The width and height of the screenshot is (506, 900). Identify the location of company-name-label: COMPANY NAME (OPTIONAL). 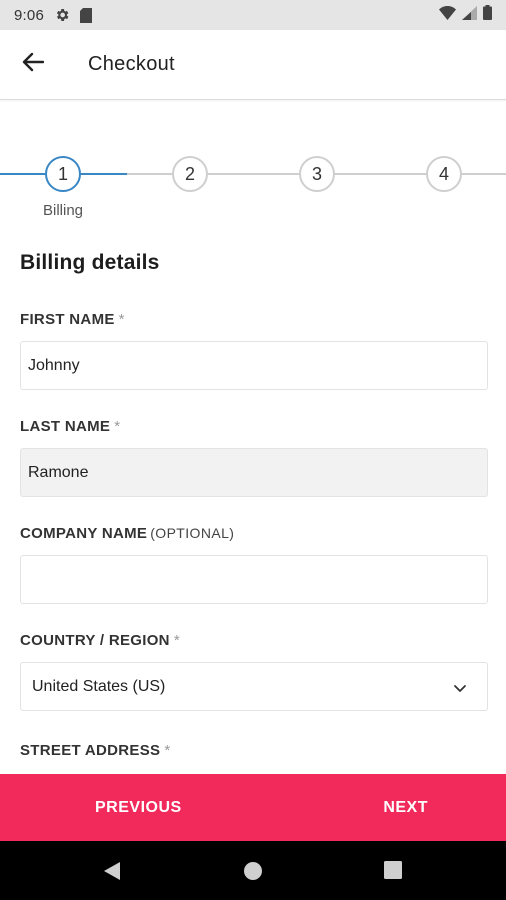
(127, 533).